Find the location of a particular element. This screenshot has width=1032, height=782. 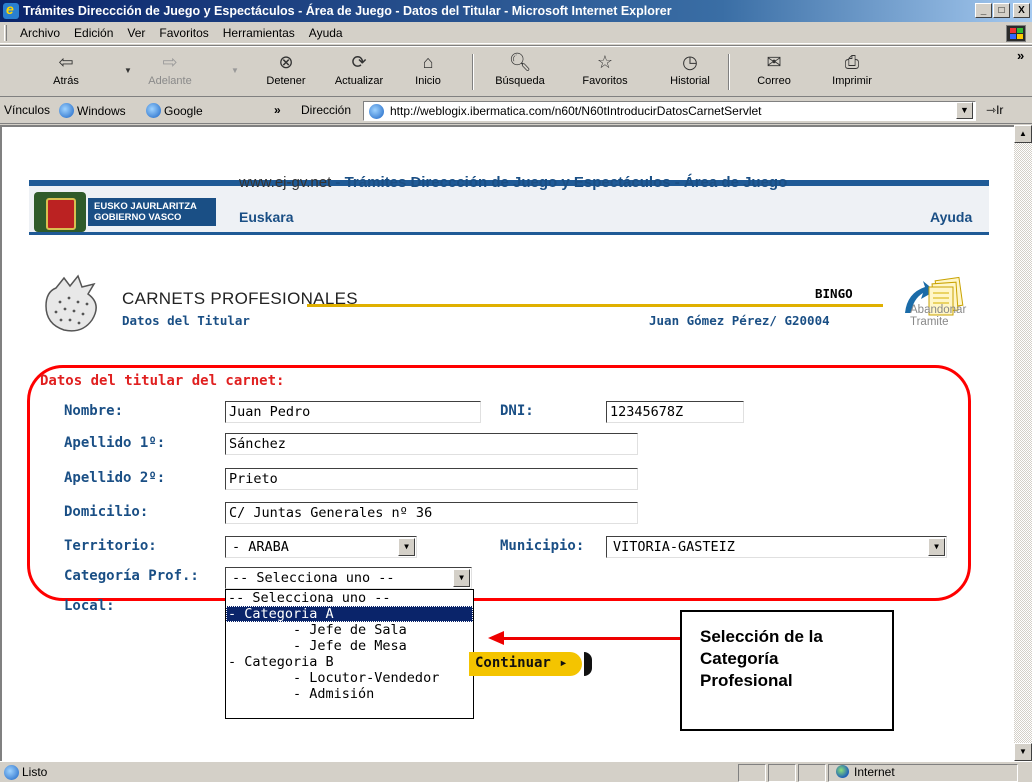

search-label: Búsqueda is located at coordinates (520, 81).